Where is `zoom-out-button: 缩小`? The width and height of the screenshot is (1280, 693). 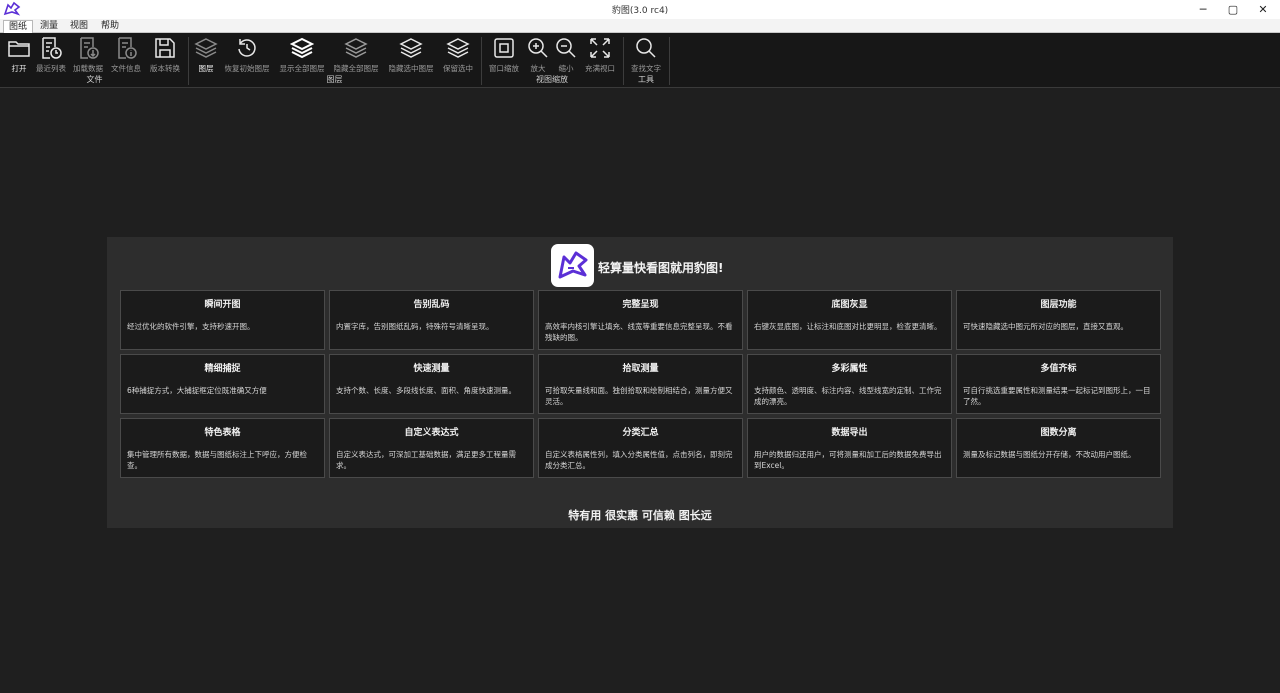 zoom-out-button: 缩小 is located at coordinates (566, 55).